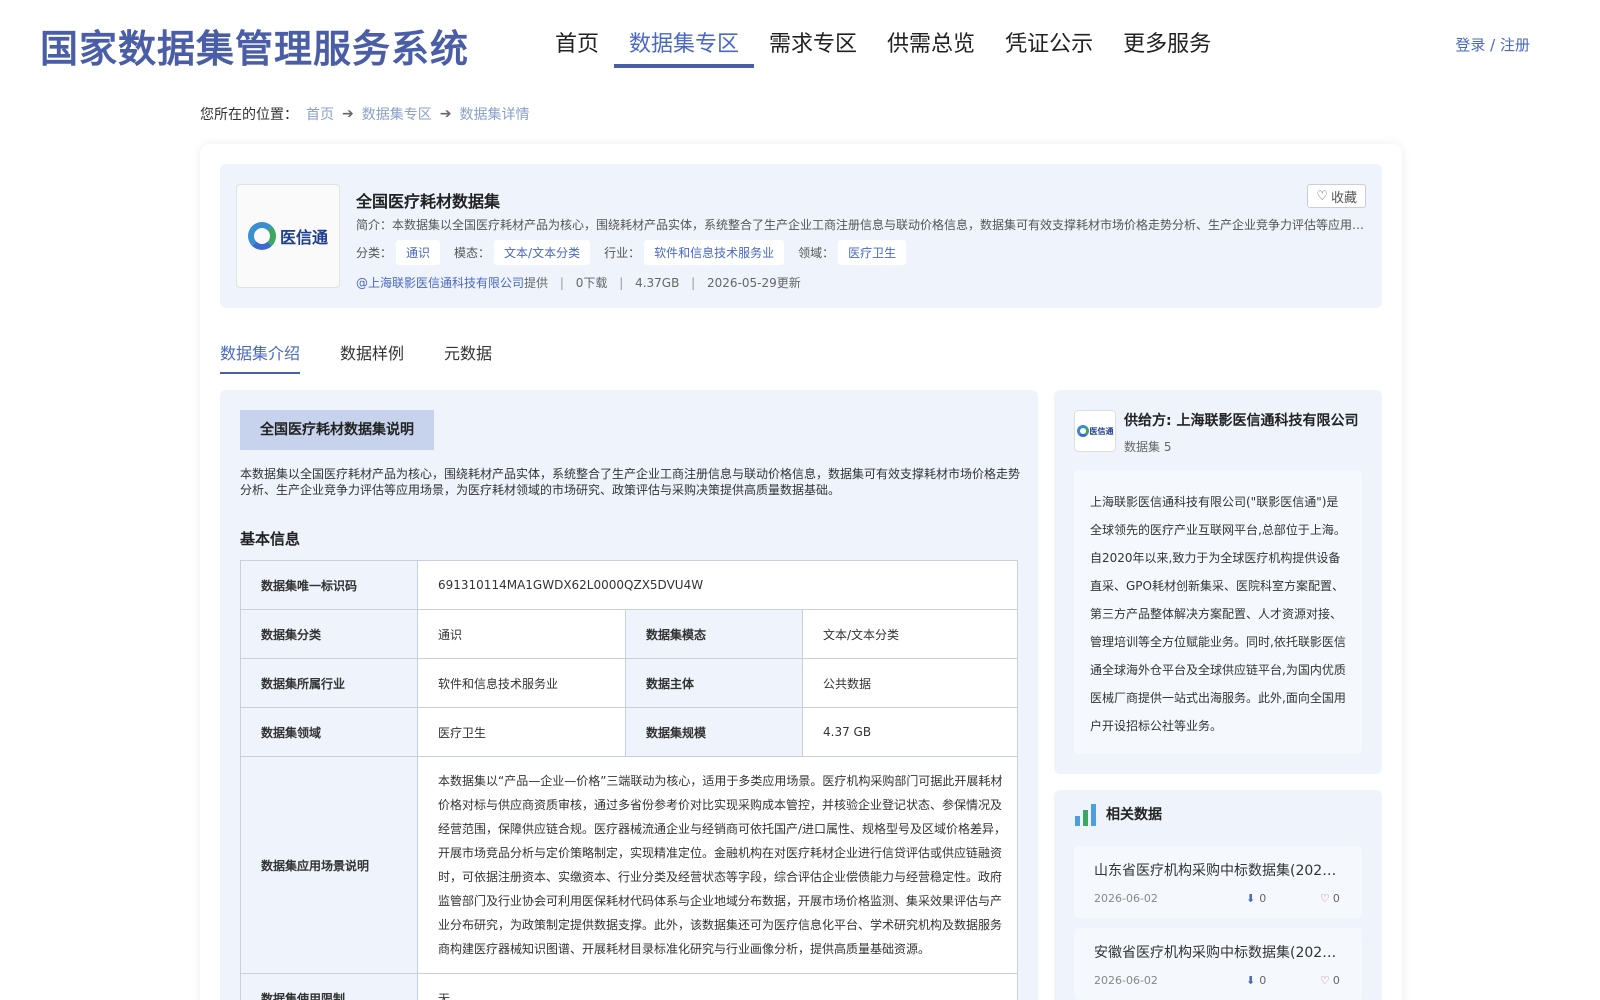 The width and height of the screenshot is (1600, 1000). Describe the element at coordinates (260, 357) in the screenshot. I see `tab-intro: 数据集介绍` at that location.